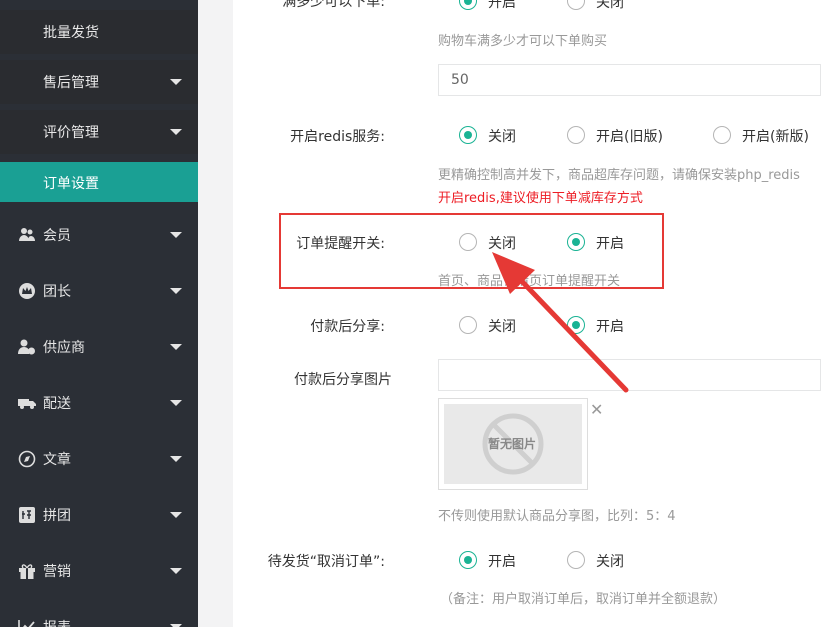 This screenshot has width=821, height=627. Describe the element at coordinates (343, 380) in the screenshot. I see `share-image-label: 付款后分享图片` at that location.